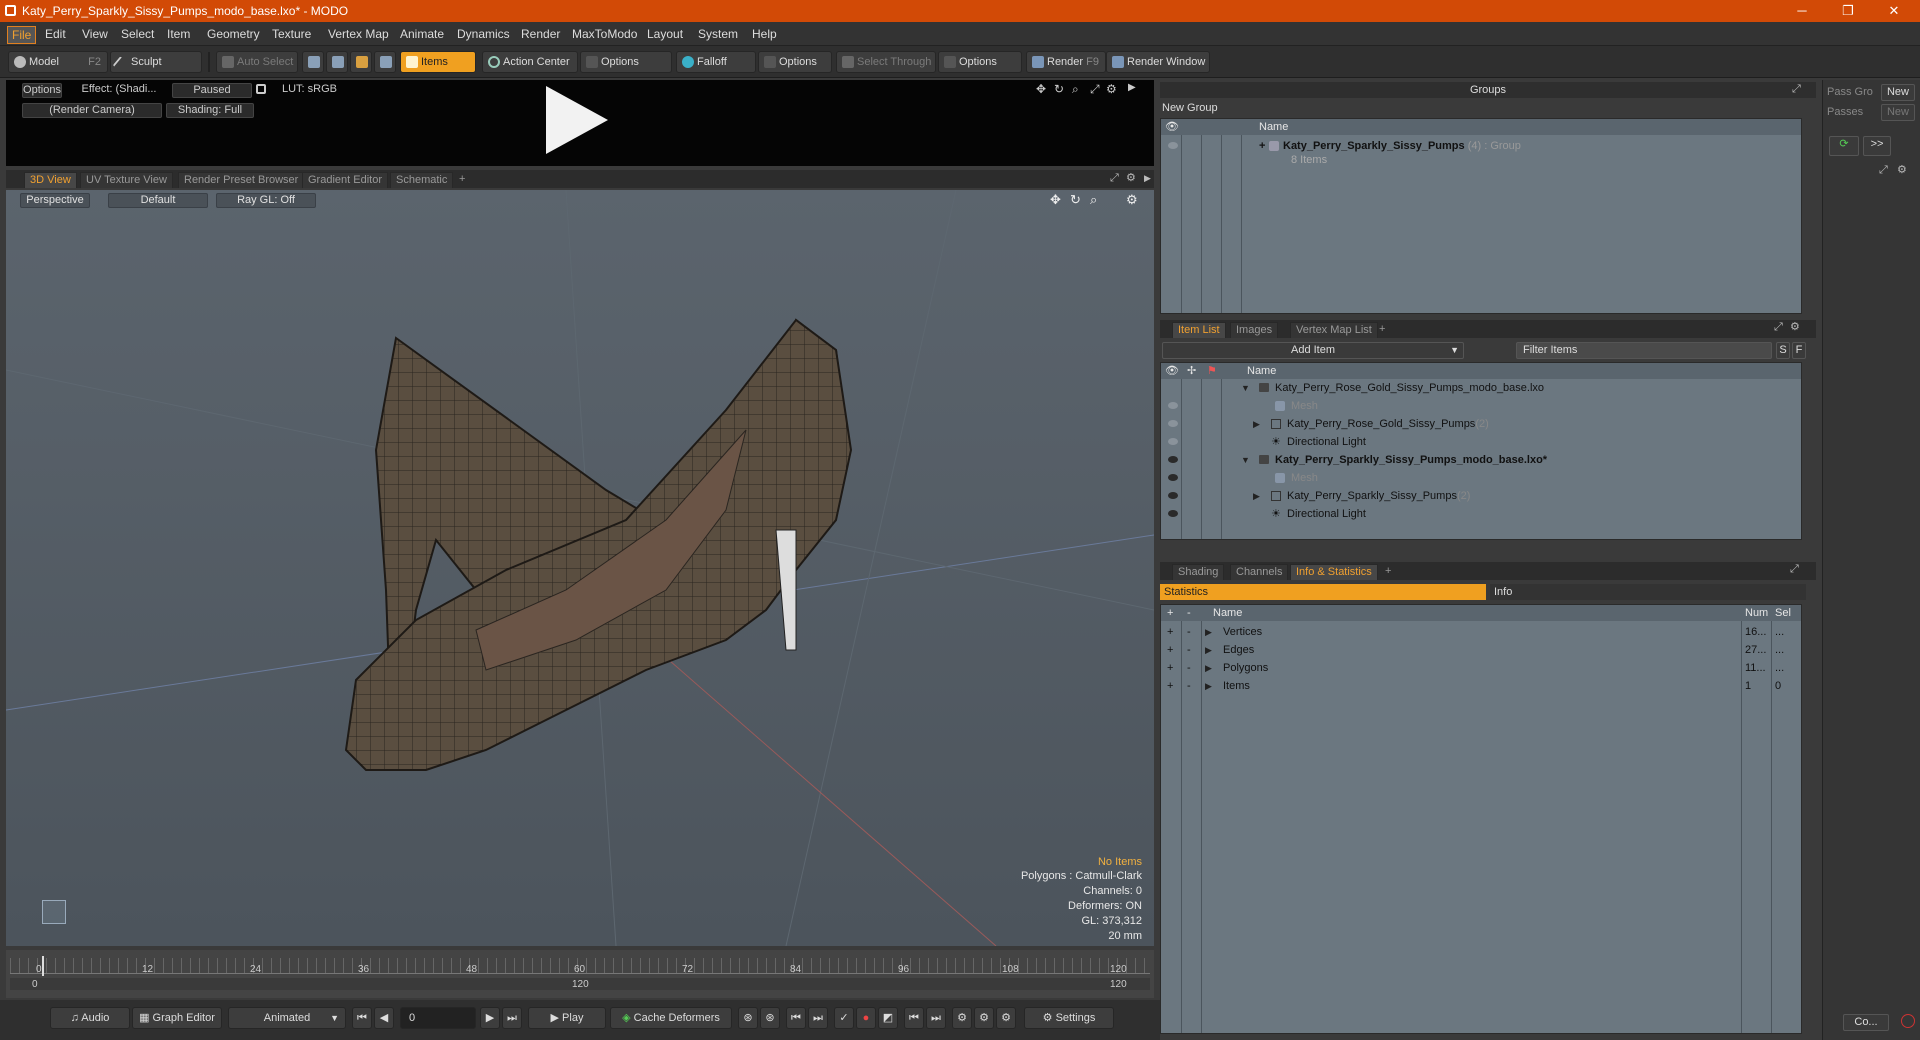 This screenshot has height=1040, width=1920. What do you see at coordinates (1481, 686) in the screenshot?
I see `stats-row-items: + - ▶ Items 1 0` at bounding box center [1481, 686].